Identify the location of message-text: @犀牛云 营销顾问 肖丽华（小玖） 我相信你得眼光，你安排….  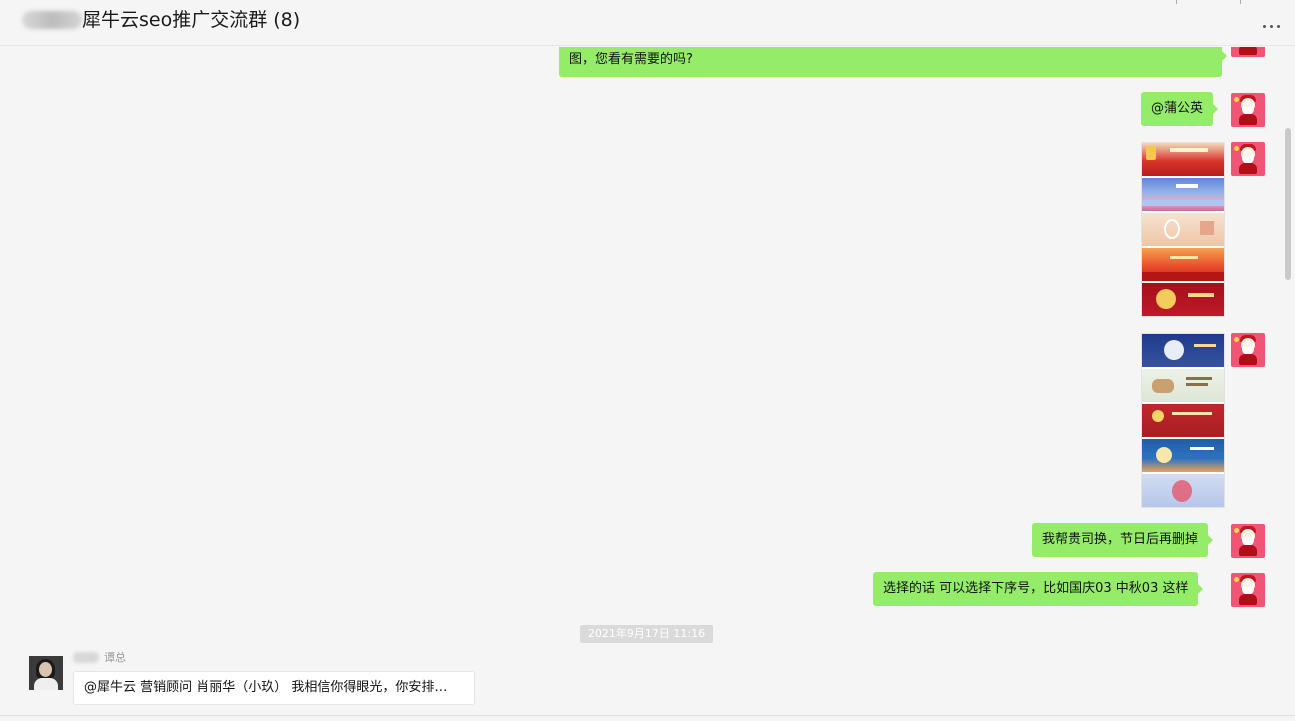
(266, 687).